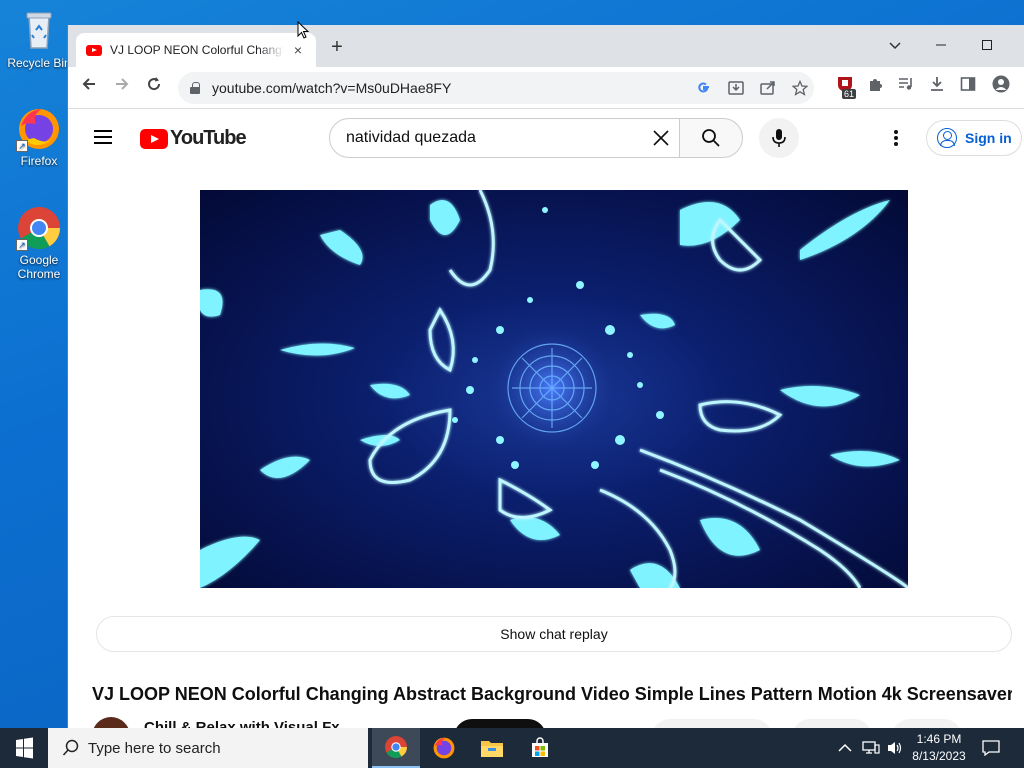  What do you see at coordinates (89, 88) in the screenshot?
I see `back-arrow-icon` at bounding box center [89, 88].